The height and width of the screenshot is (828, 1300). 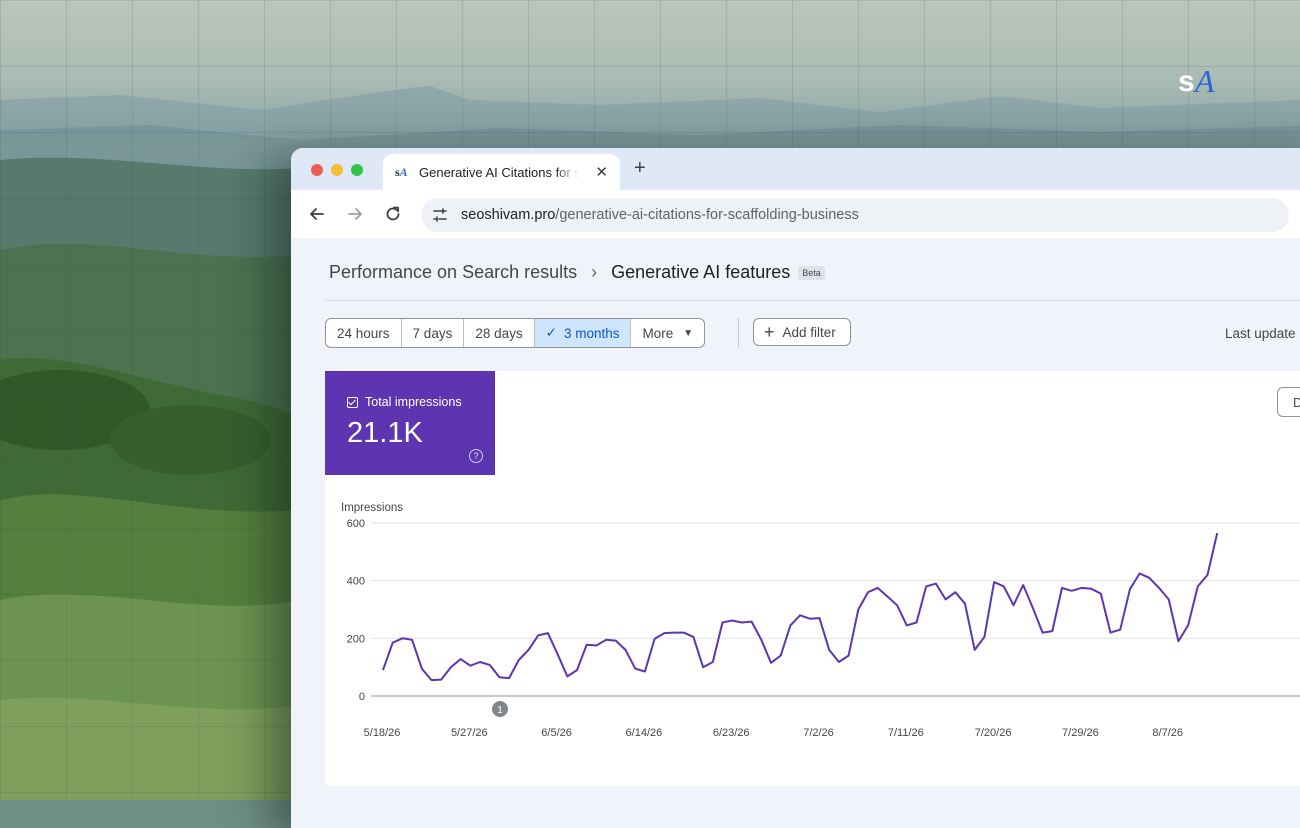 I want to click on range-label: More, so click(x=658, y=333).